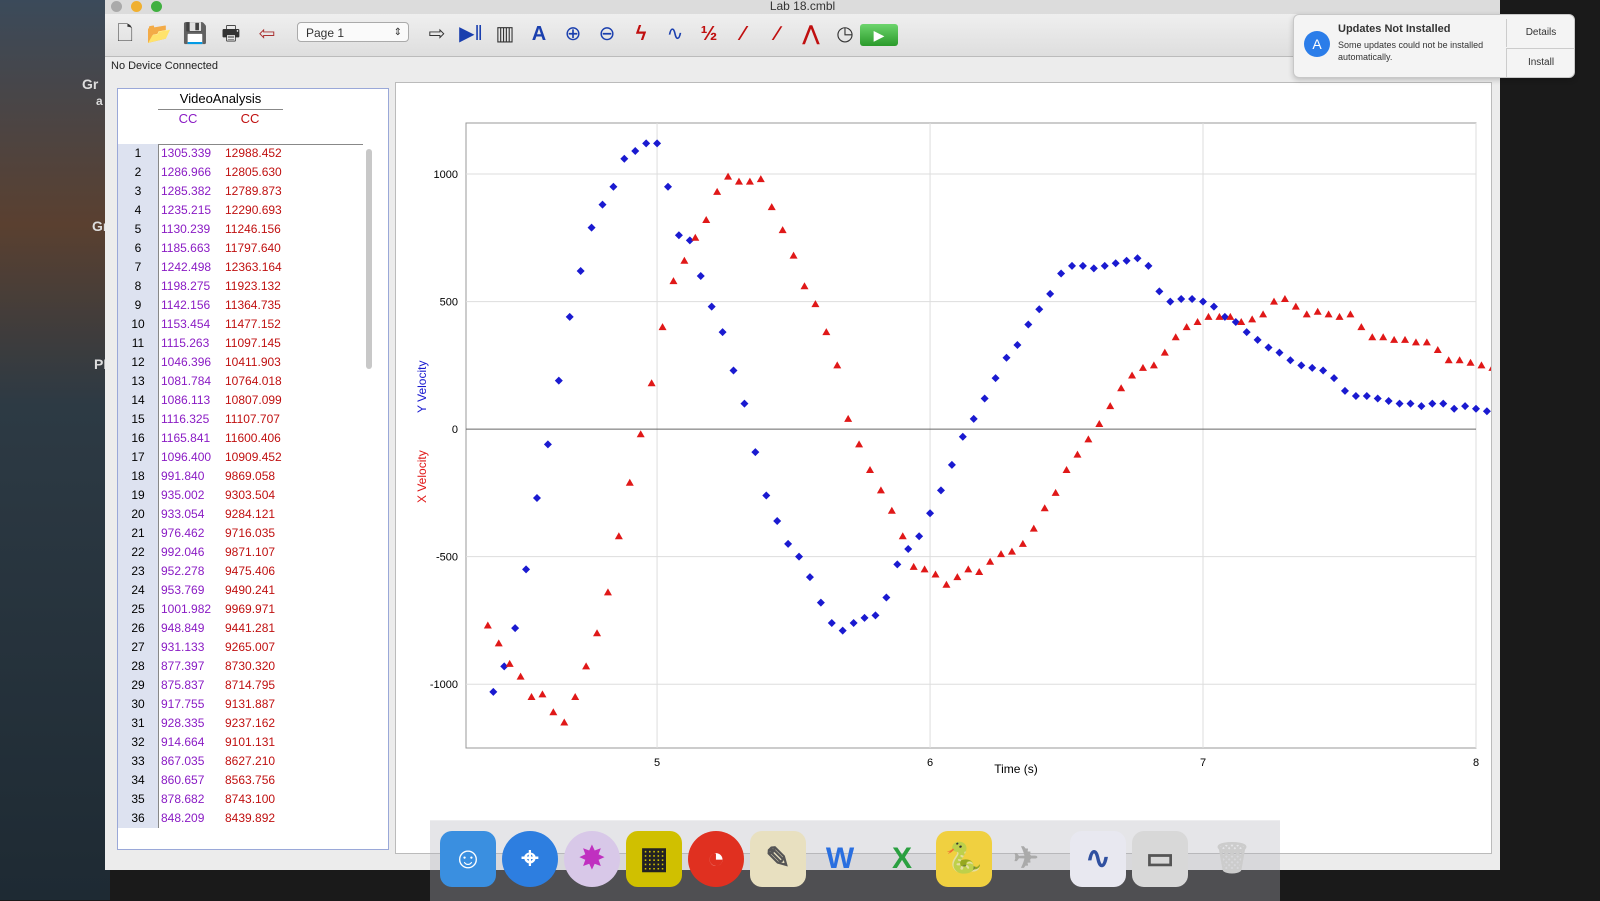 This screenshot has height=901, width=1600. What do you see at coordinates (1026, 859) in the screenshot?
I see `launcher-icon: ✈` at bounding box center [1026, 859].